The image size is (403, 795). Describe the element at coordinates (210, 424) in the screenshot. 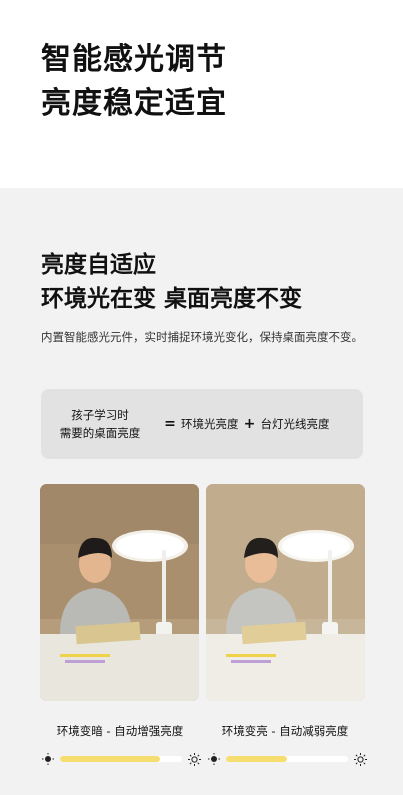

I see `formula-term-ambient: 环境光亮度` at that location.